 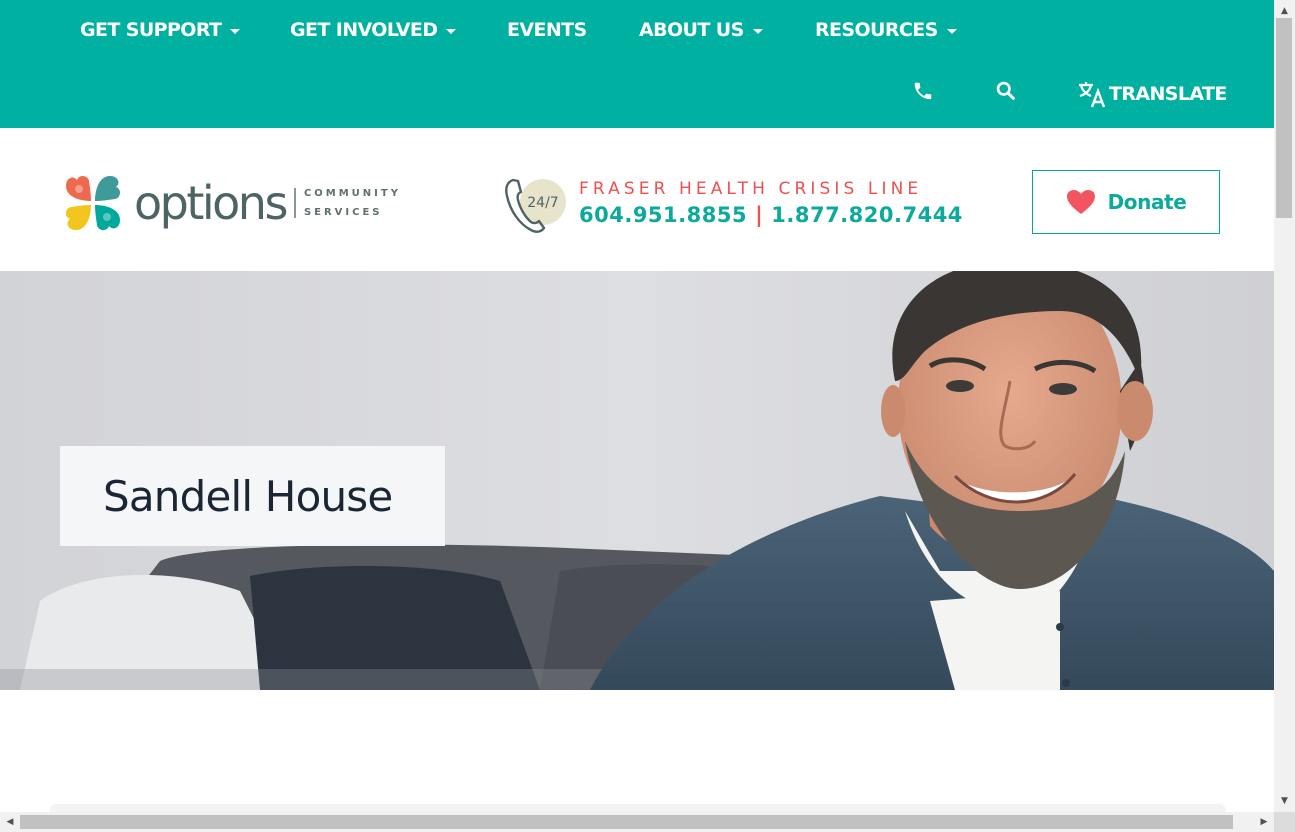 What do you see at coordinates (626, 822) in the screenshot?
I see `horizontal-scroll-thumb` at bounding box center [626, 822].